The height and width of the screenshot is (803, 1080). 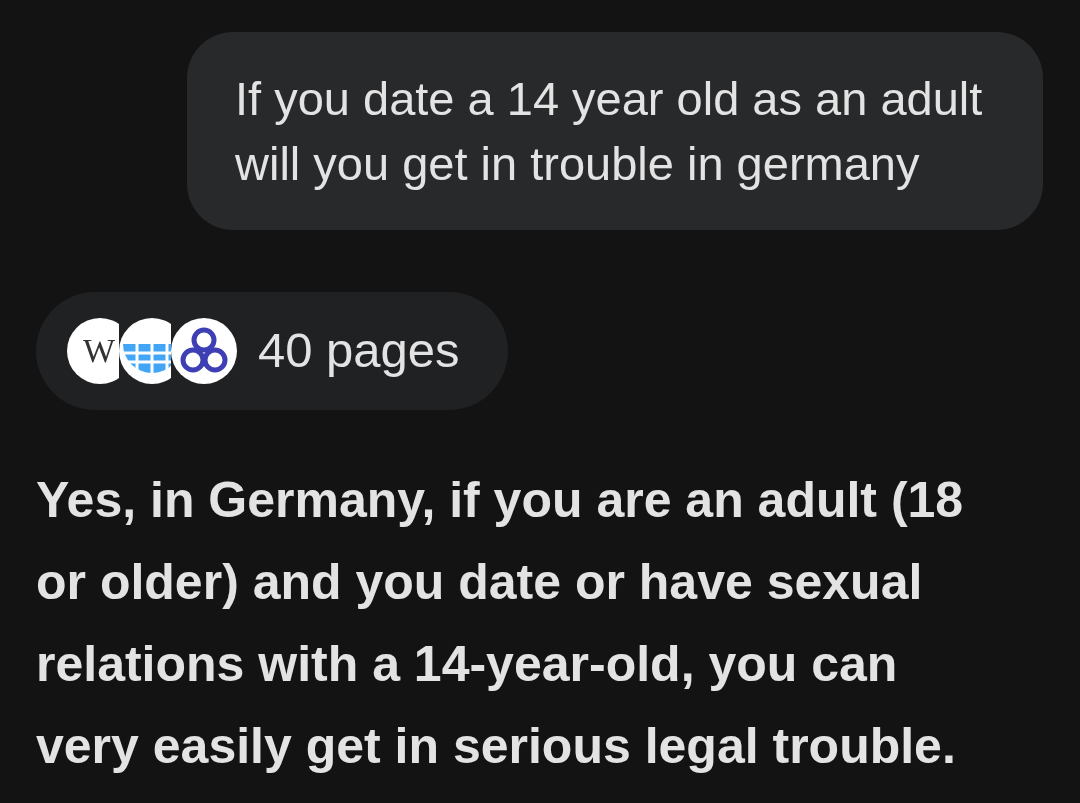 I want to click on user-message-text: If you date a 14 year old as an adult will you get in trouble in germany, so click(x=609, y=131).